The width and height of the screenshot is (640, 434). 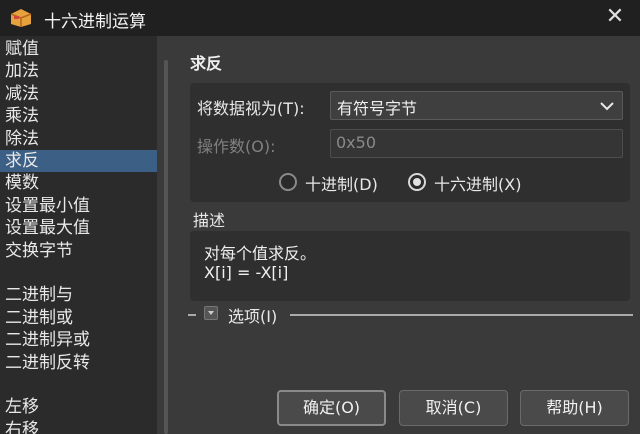 I want to click on description-label: 描述, so click(x=209, y=220).